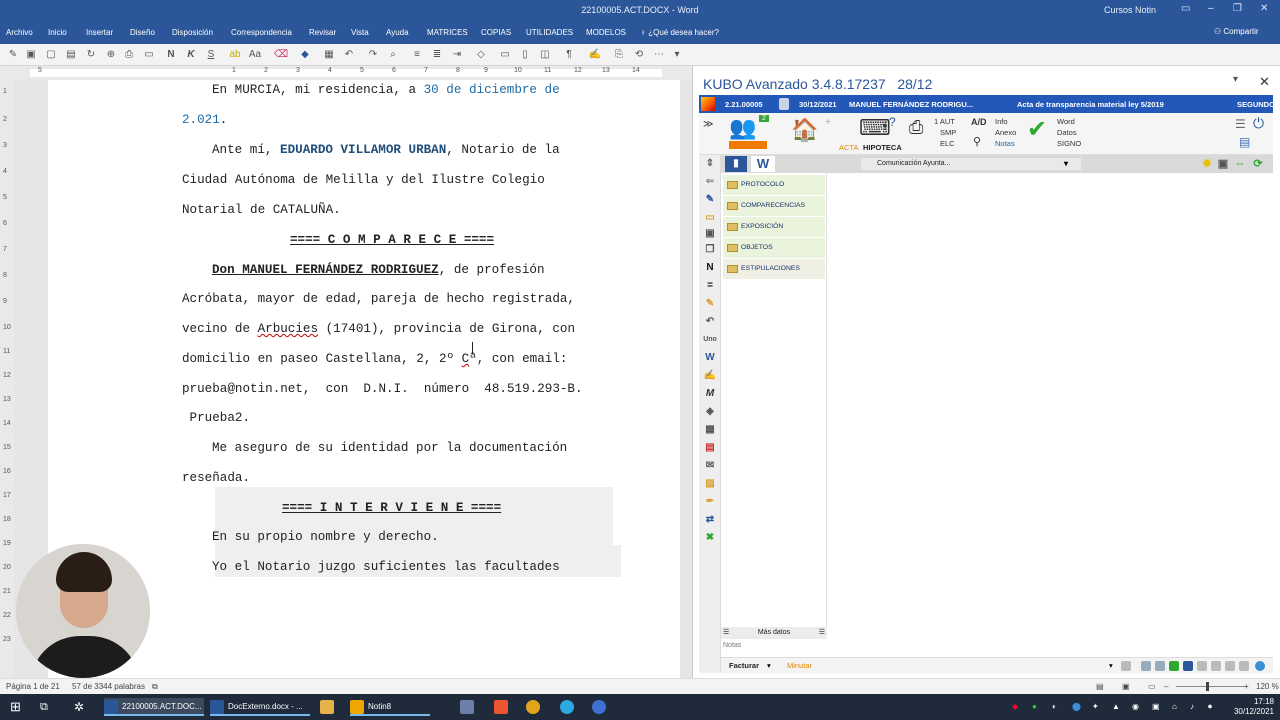 This screenshot has height=720, width=1280. I want to click on word-icon: W, so click(710, 358).